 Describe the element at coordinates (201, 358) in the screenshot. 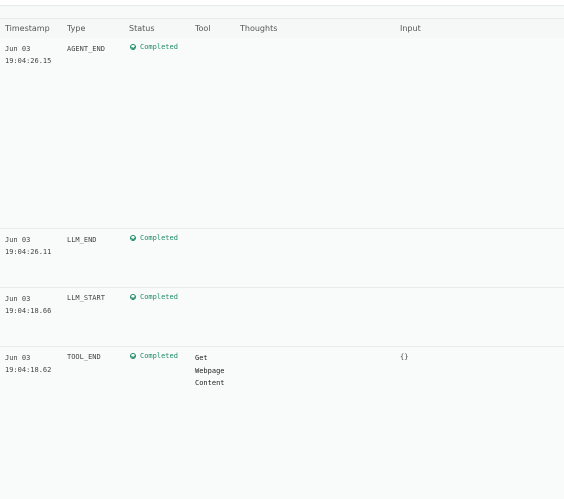

I see `tool-name-line: Get` at that location.